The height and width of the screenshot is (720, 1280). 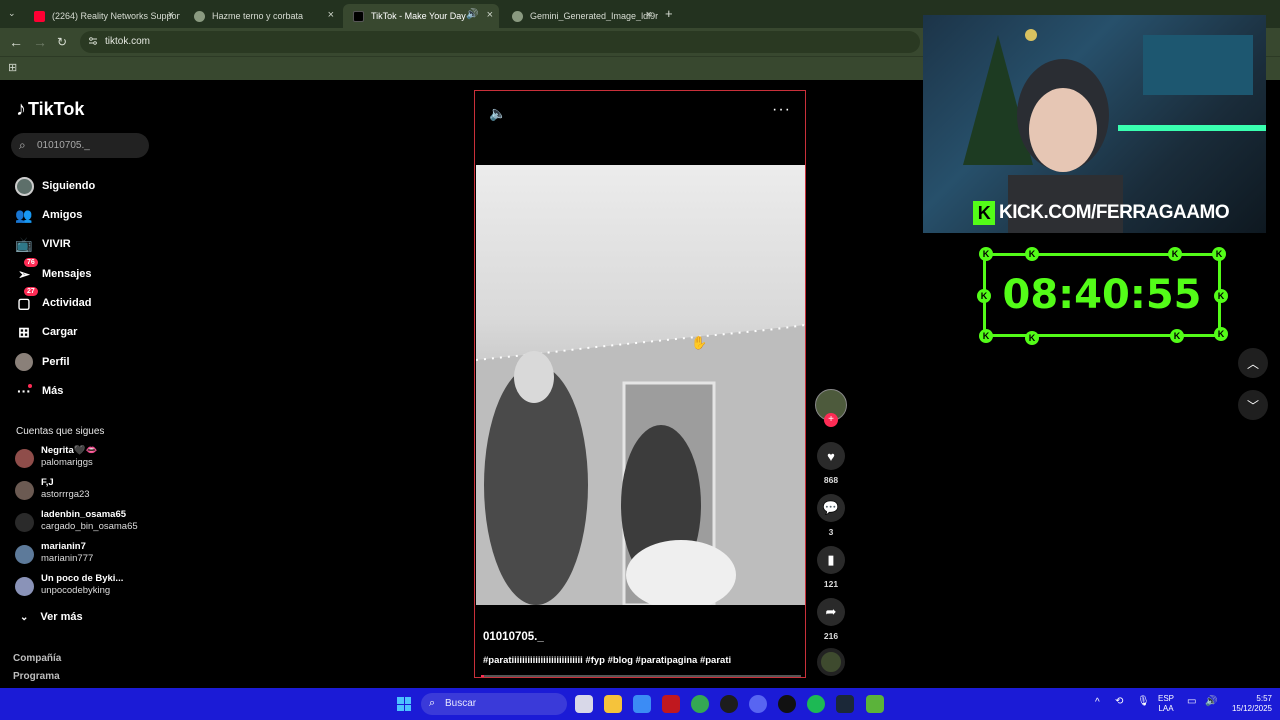 I want to click on tray-sync-icon: ⟲, so click(x=1119, y=702).